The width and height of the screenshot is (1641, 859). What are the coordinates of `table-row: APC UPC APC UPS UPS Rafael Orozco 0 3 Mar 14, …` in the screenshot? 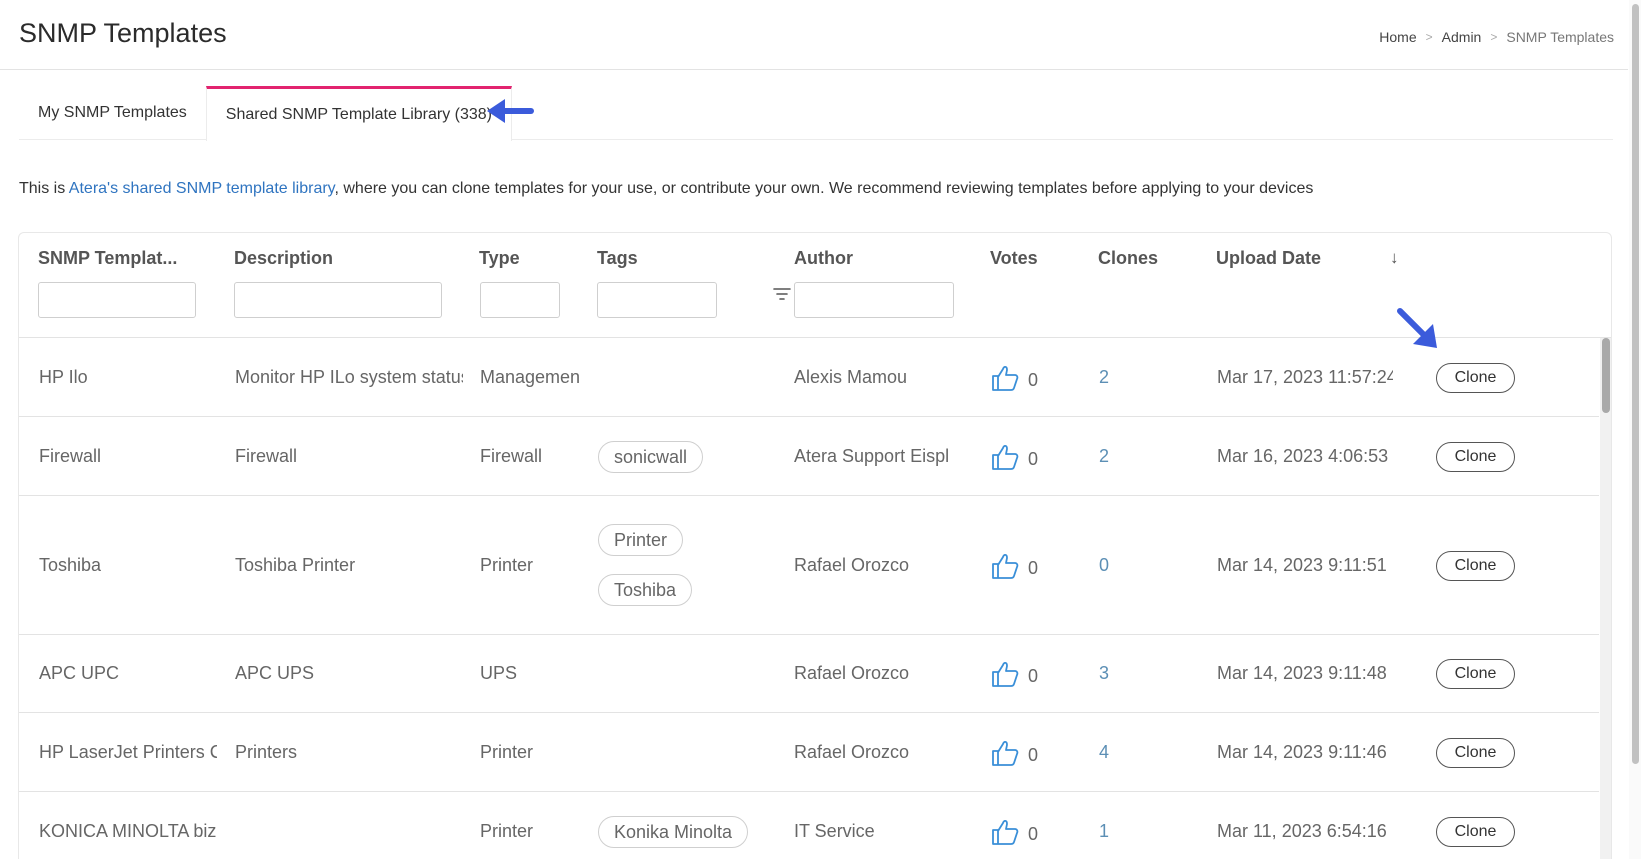 It's located at (809, 674).